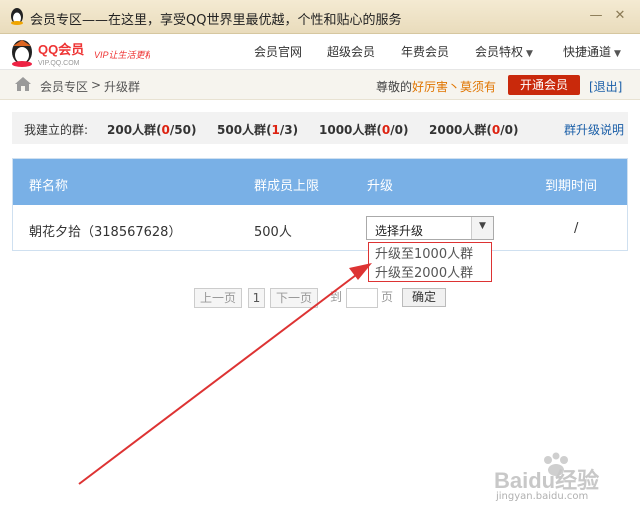  What do you see at coordinates (64, 86) in the screenshot?
I see `breadcrumb-home: 会员专区` at bounding box center [64, 86].